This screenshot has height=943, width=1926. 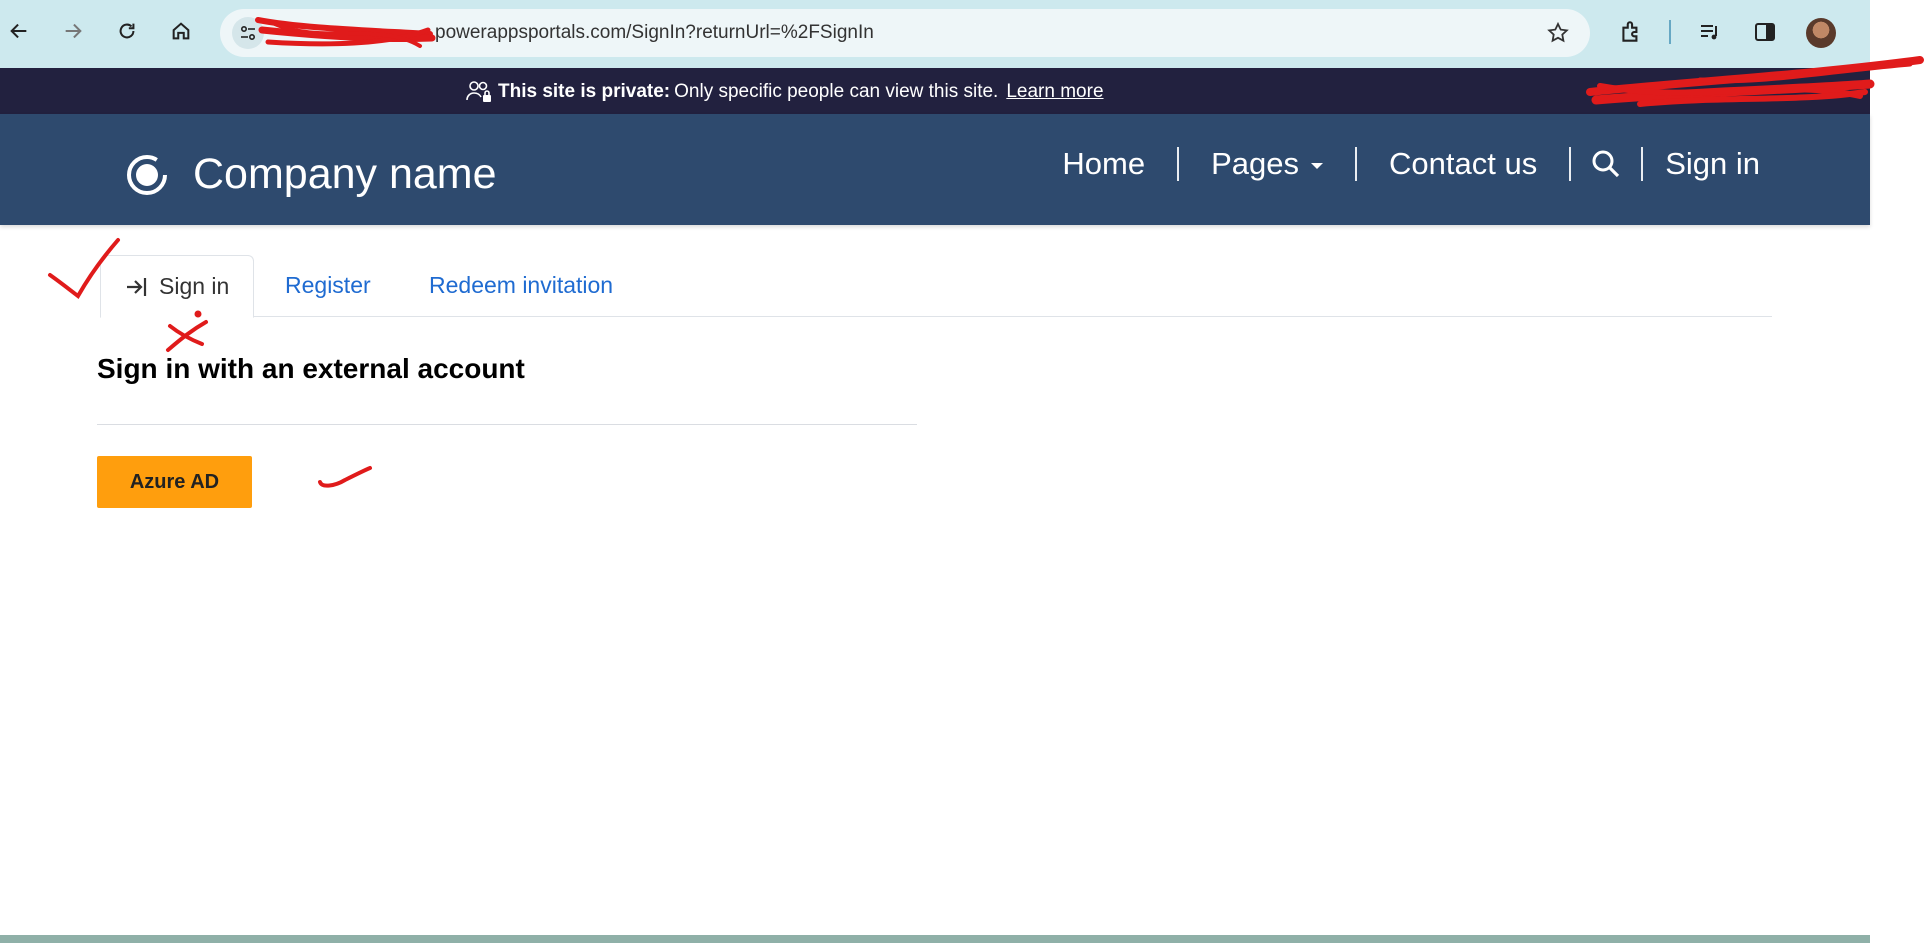 I want to click on nav-pages: Pages, so click(x=1267, y=164).